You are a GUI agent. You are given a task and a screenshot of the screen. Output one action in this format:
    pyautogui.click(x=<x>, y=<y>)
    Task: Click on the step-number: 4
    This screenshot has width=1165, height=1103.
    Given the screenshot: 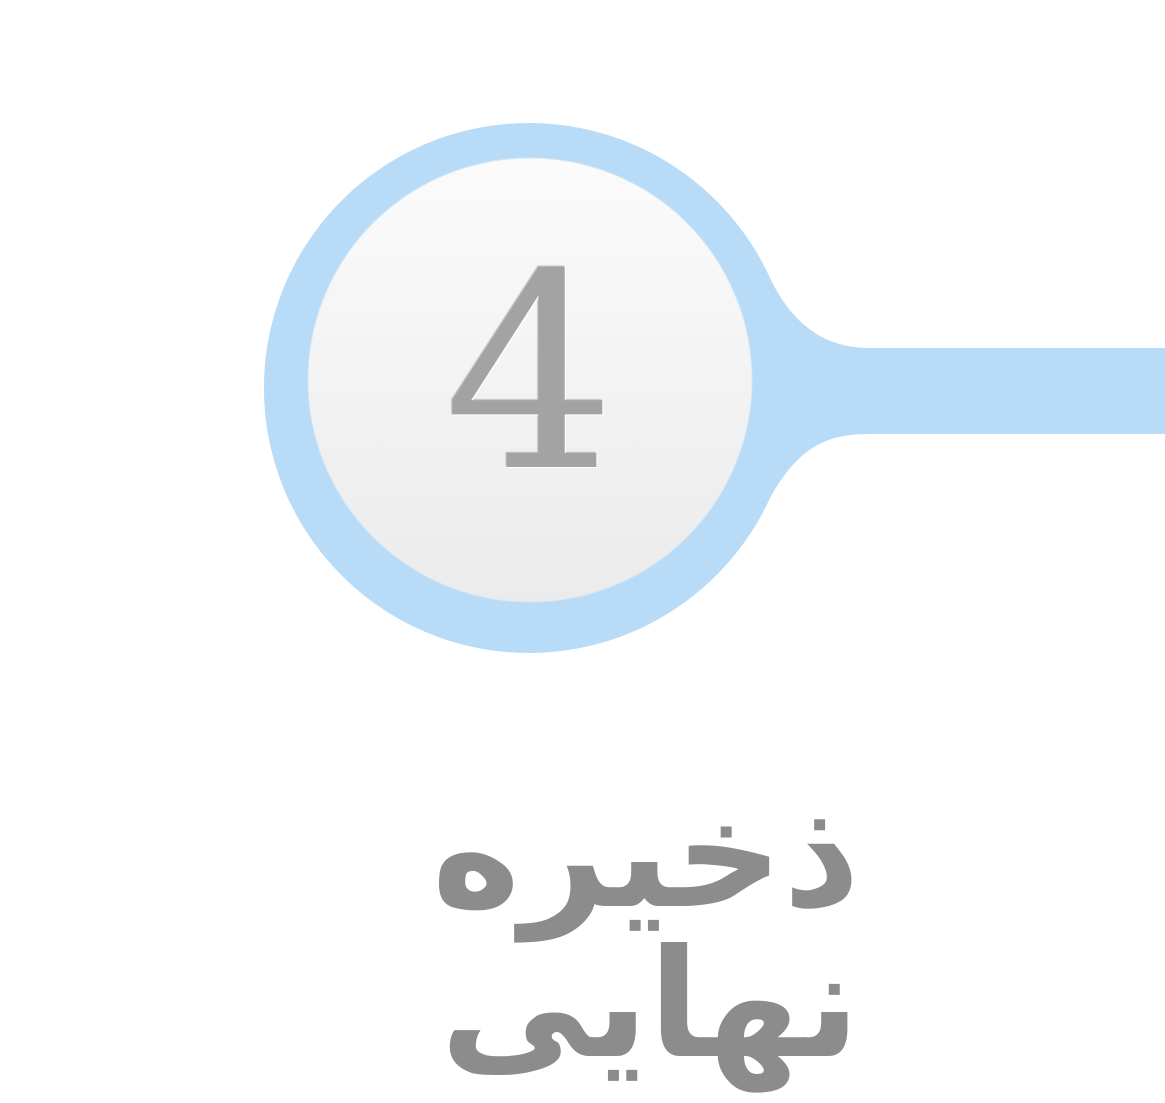 What is the action you would take?
    pyautogui.click(x=530, y=373)
    